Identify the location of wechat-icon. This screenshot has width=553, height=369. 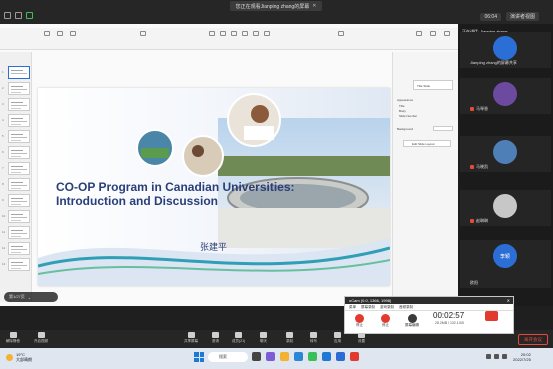
(312, 356).